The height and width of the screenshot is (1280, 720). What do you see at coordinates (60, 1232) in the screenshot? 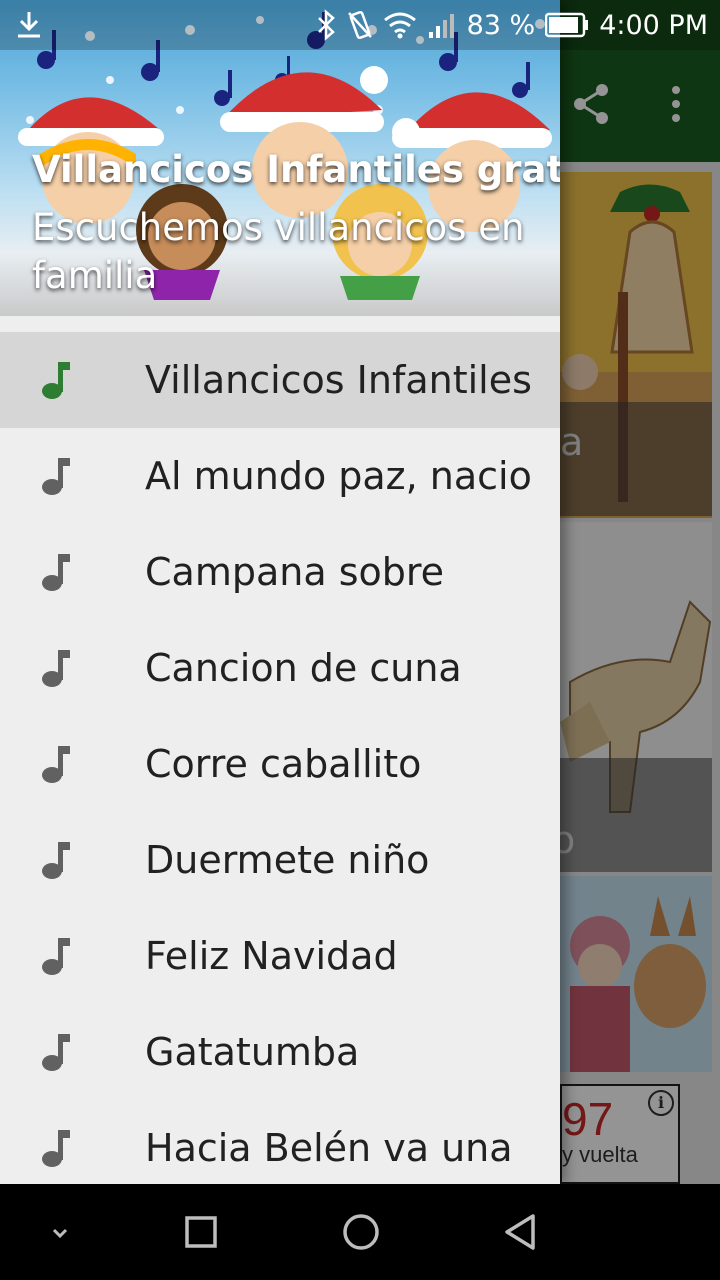
I see `chevron-down-icon` at bounding box center [60, 1232].